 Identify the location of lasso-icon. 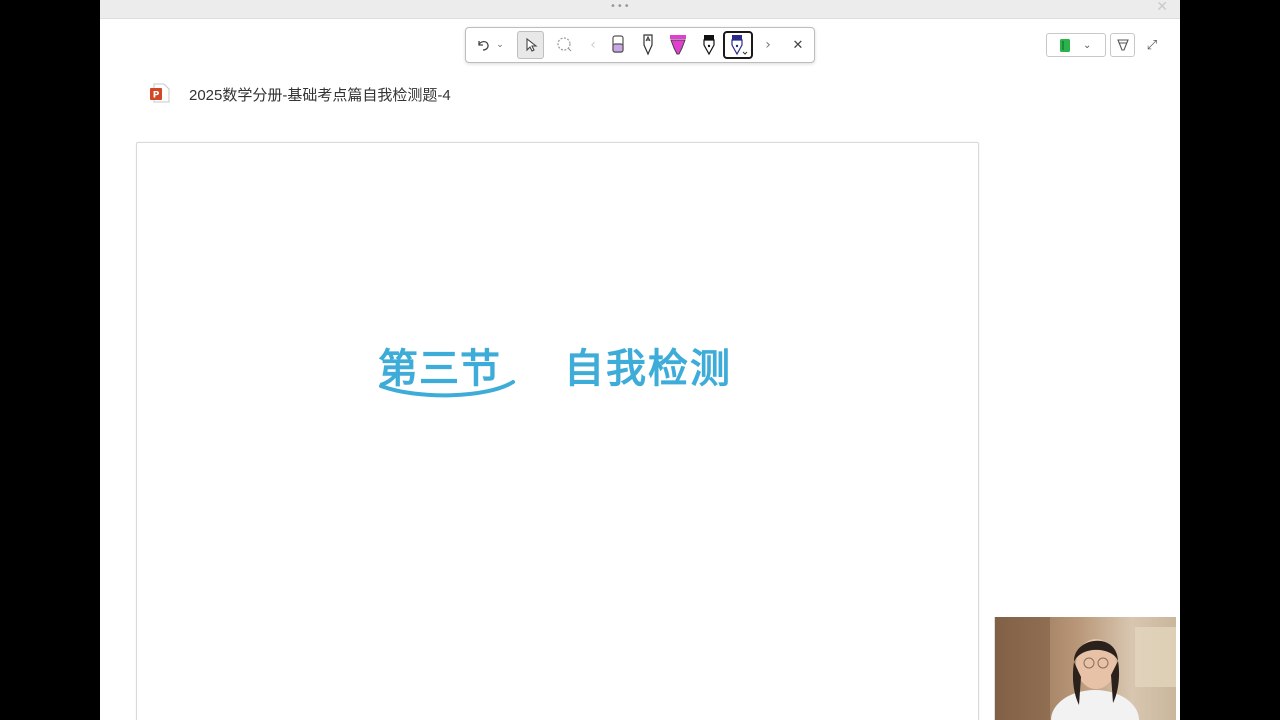
(564, 44).